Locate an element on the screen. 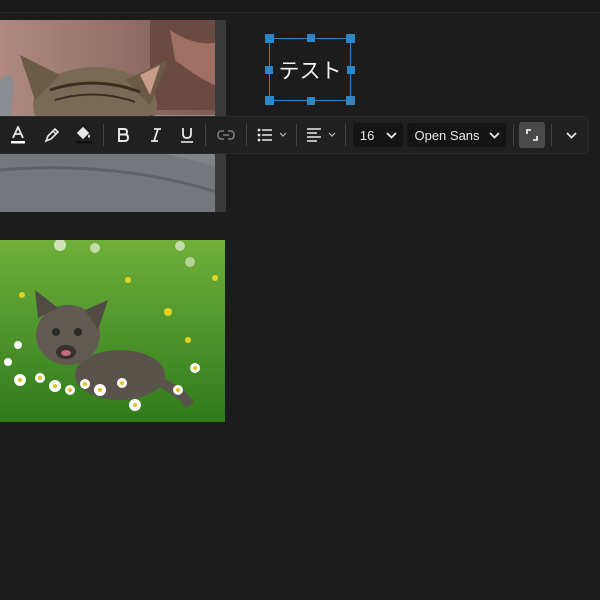  fill-color-button is located at coordinates (84, 135).